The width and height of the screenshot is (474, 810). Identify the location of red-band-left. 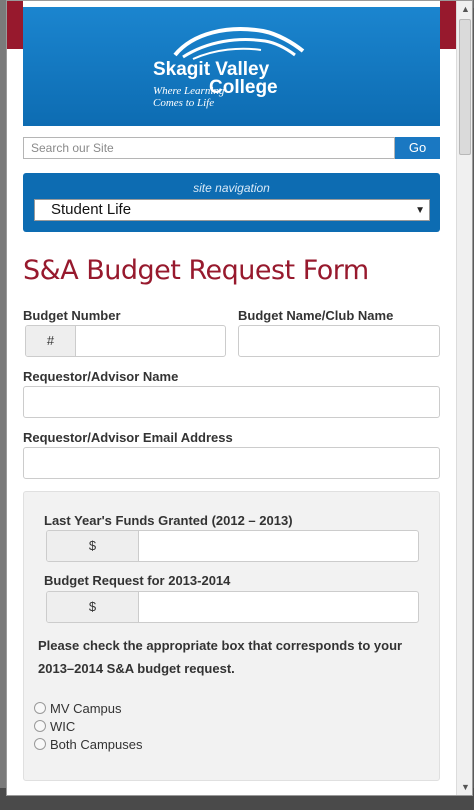
(15, 25).